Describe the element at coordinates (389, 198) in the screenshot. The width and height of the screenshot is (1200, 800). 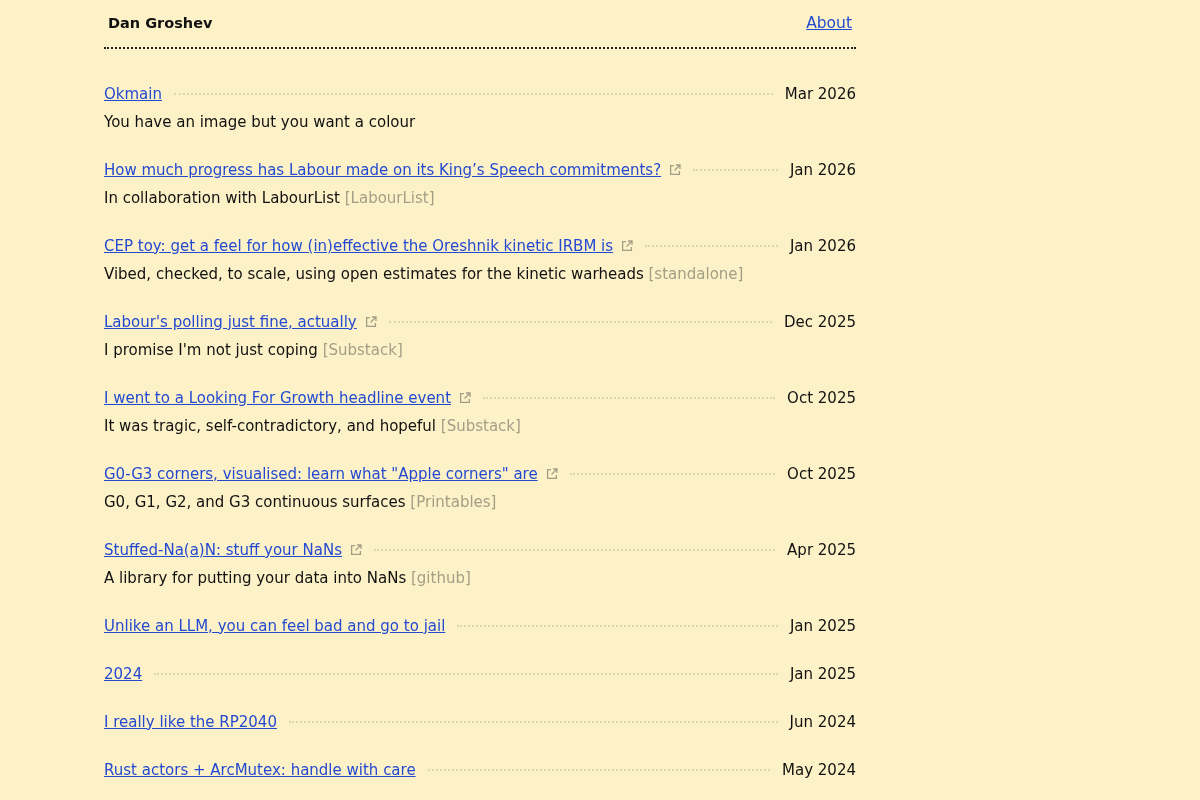
I see `source-tag: [LabourList]` at that location.